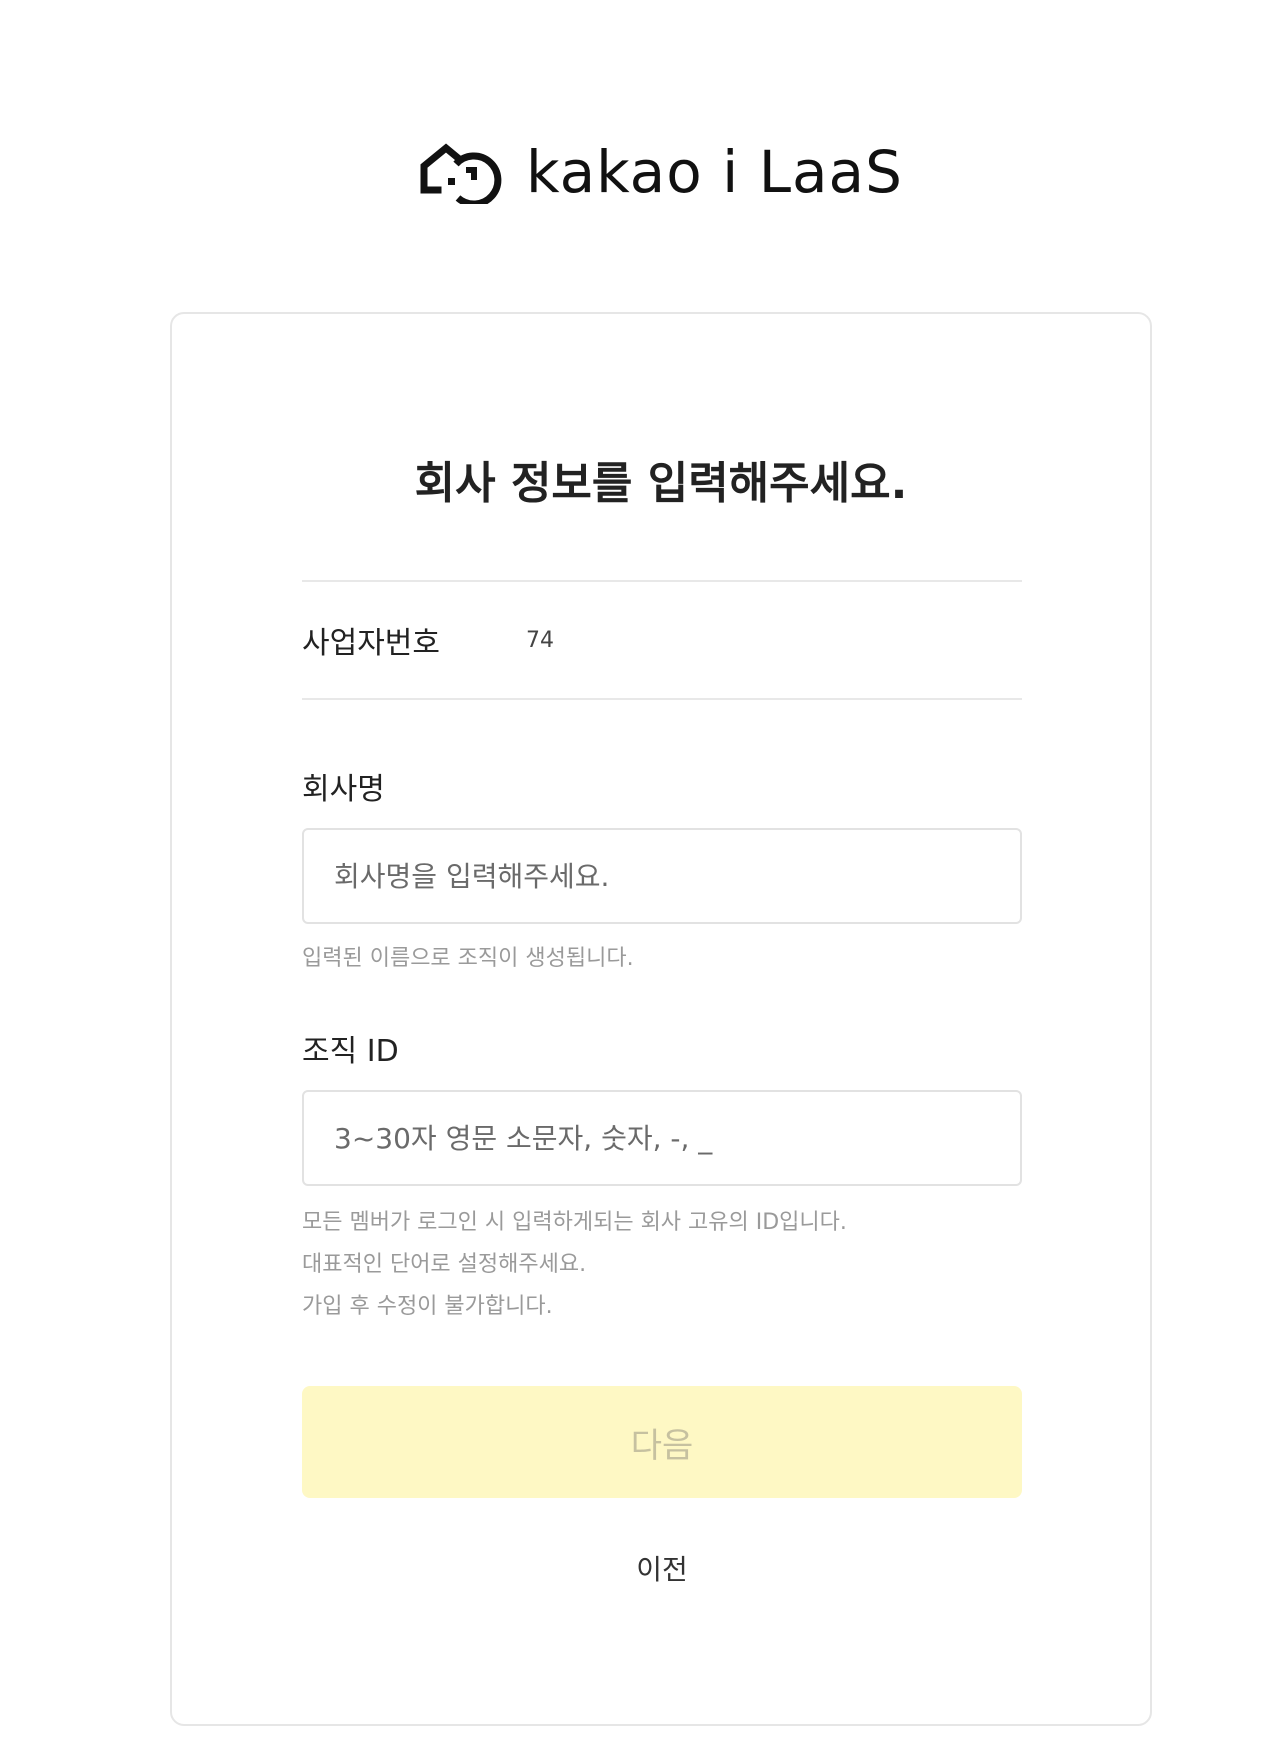 The image size is (1266, 1740). What do you see at coordinates (427, 1306) in the screenshot?
I see `organization-id-help-line: 가입 후 수정이 불가합니다.` at bounding box center [427, 1306].